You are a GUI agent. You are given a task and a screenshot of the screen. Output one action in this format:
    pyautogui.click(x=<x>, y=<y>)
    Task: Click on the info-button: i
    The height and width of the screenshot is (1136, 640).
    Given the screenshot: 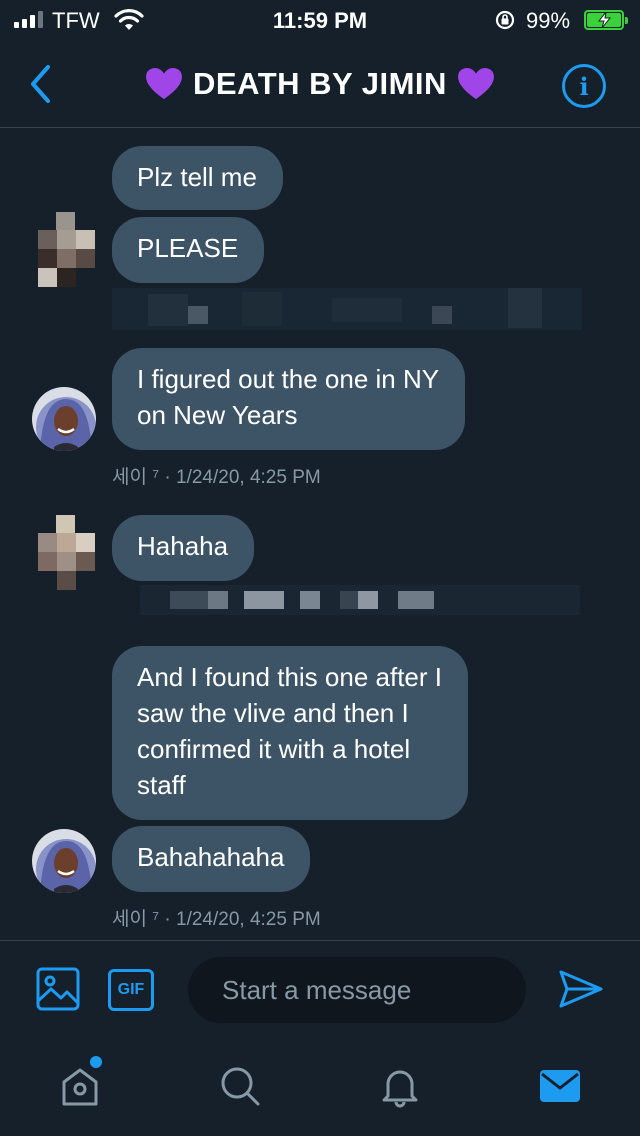 What is the action you would take?
    pyautogui.click(x=584, y=86)
    